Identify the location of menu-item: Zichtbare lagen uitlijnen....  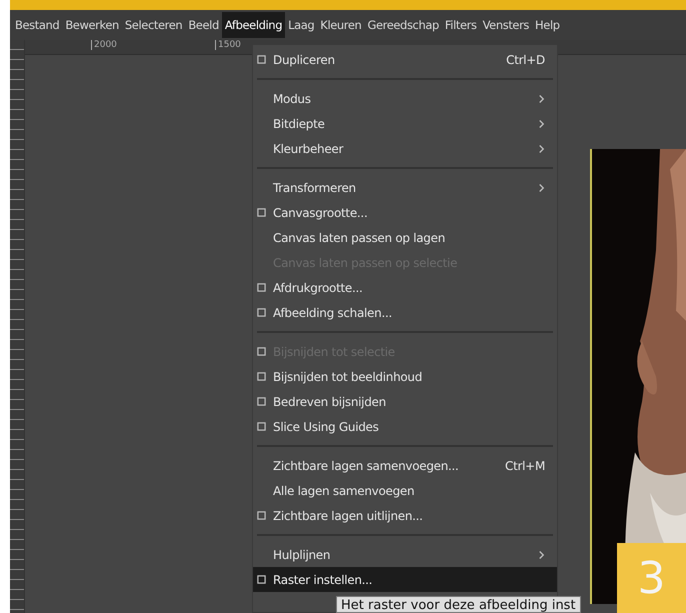
(405, 515).